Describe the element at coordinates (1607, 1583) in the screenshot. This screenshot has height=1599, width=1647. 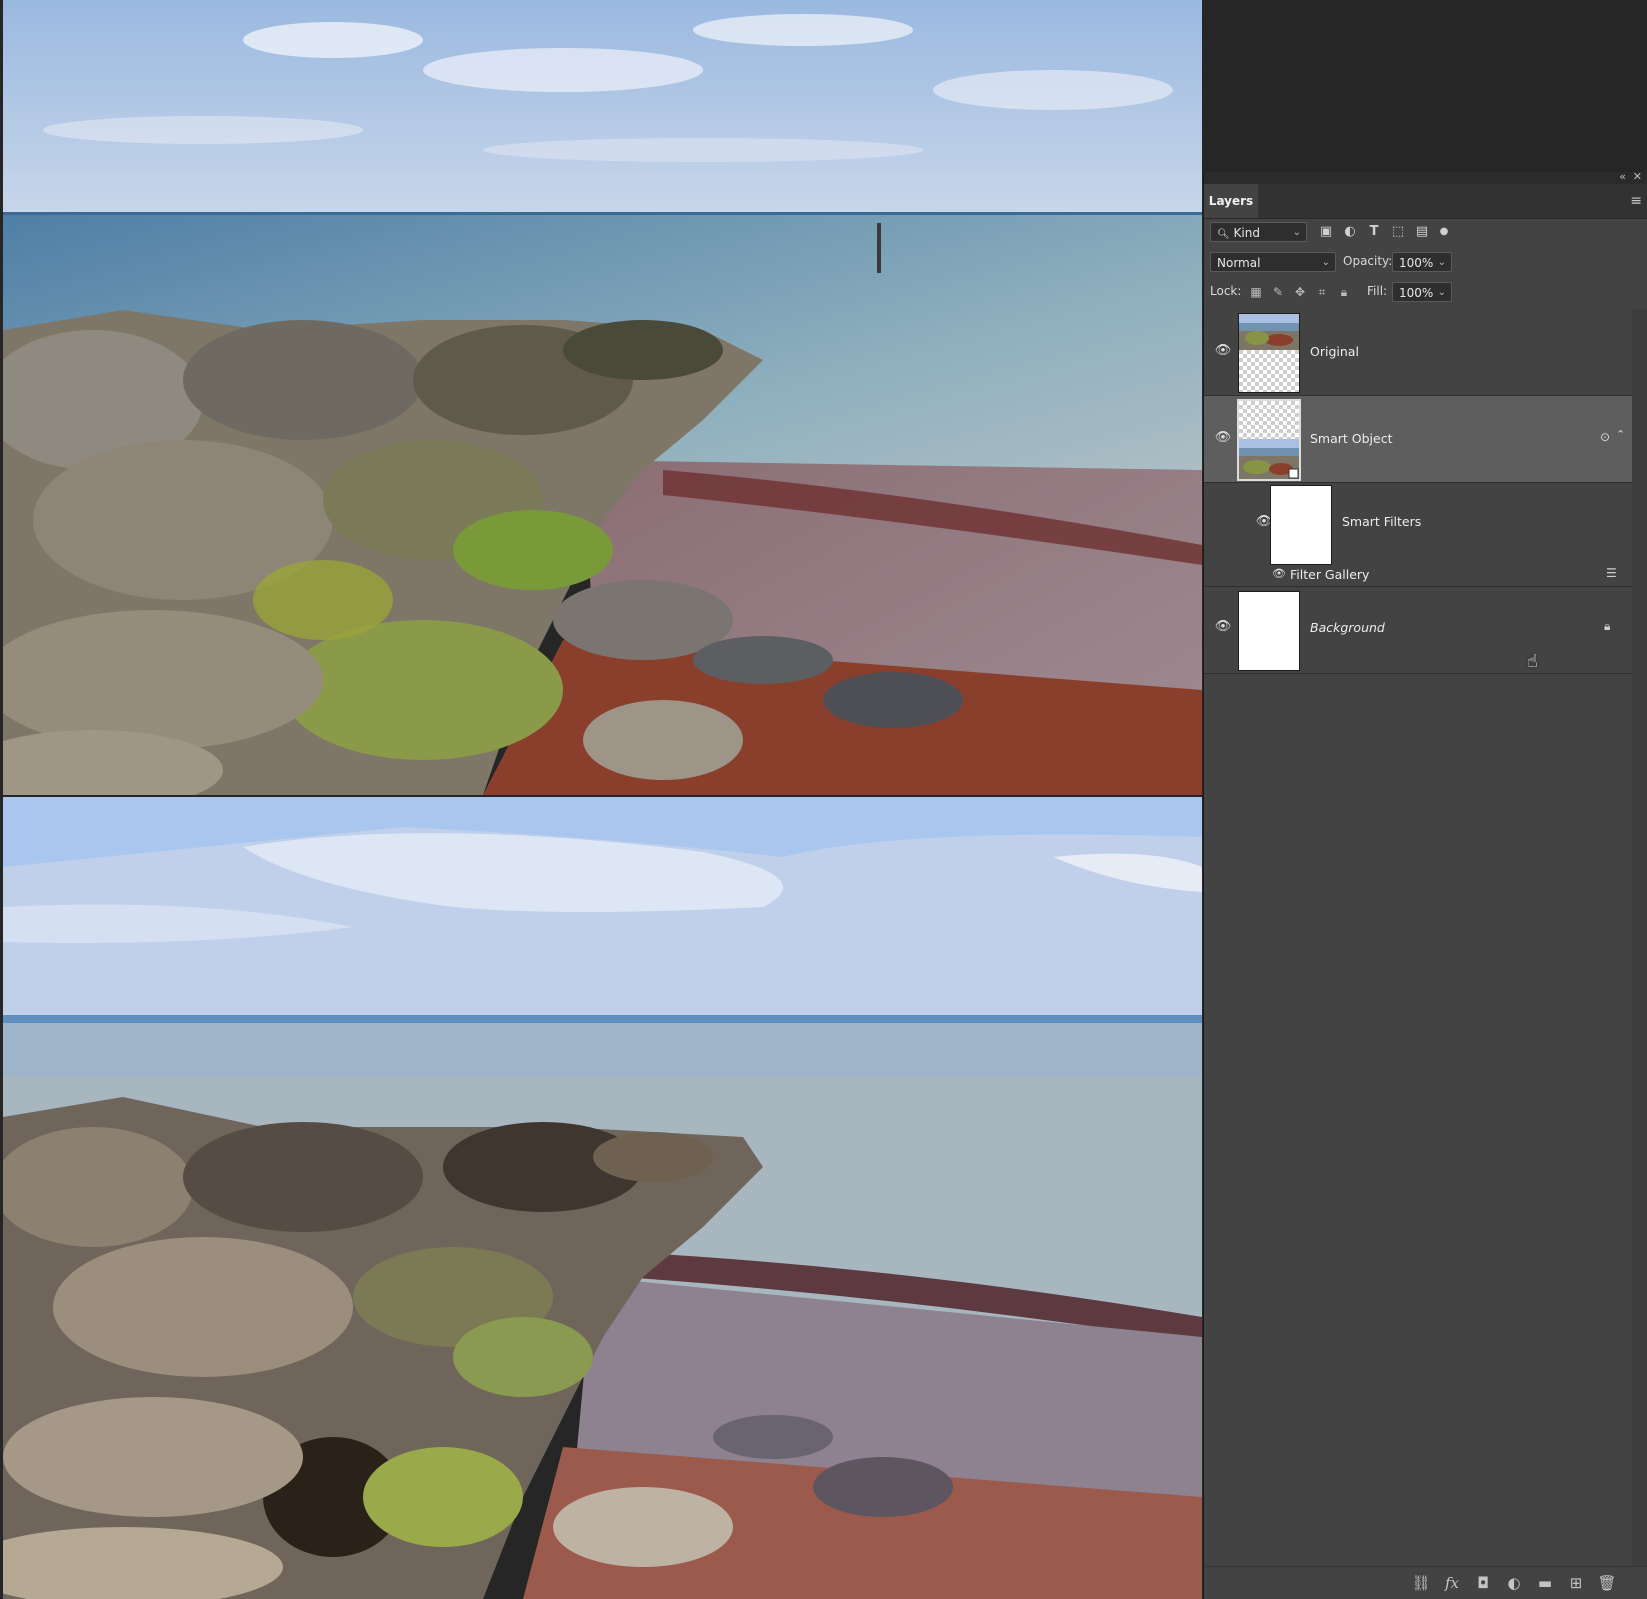
I see `trash-icon: 🗑︎` at that location.